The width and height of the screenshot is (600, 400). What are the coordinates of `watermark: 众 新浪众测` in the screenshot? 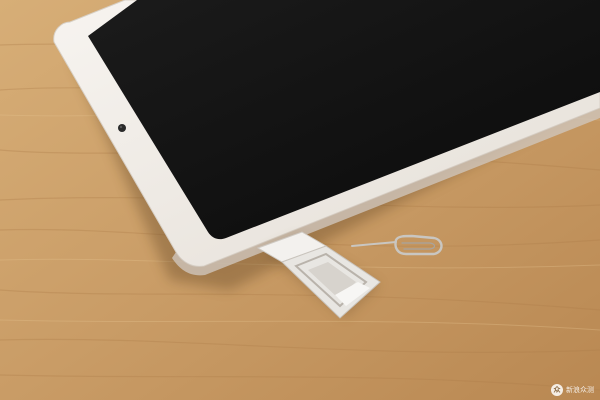 It's located at (572, 390).